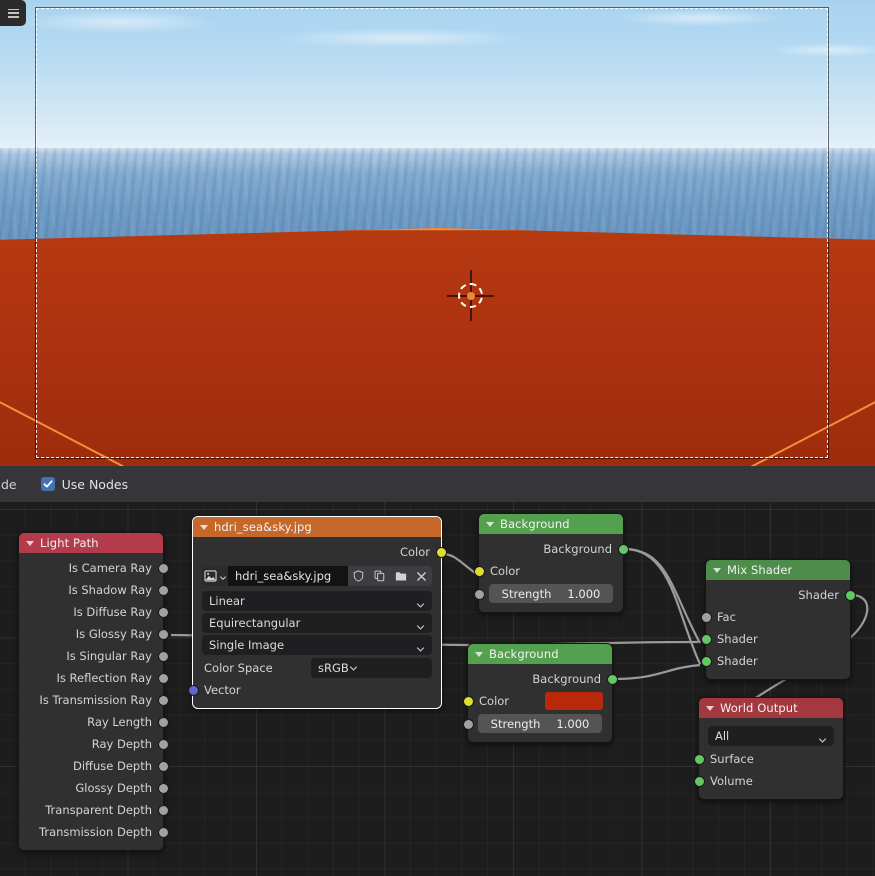 This screenshot has height=876, width=875. Describe the element at coordinates (112, 612) in the screenshot. I see `socket-label: Is Diffuse Ray` at that location.